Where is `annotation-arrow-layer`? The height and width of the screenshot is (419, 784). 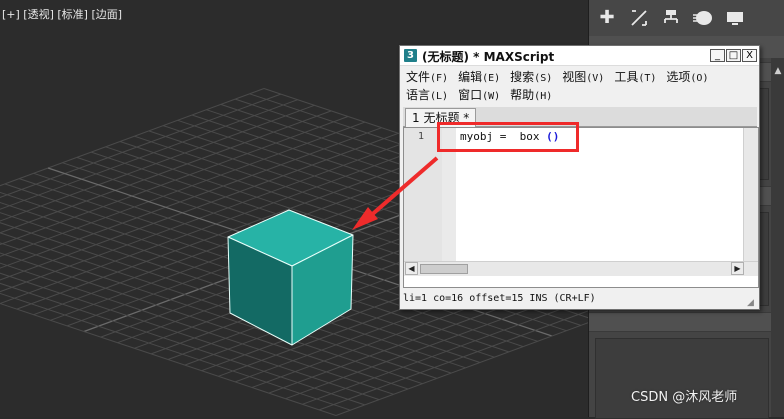 annotation-arrow-layer is located at coordinates (395, 193).